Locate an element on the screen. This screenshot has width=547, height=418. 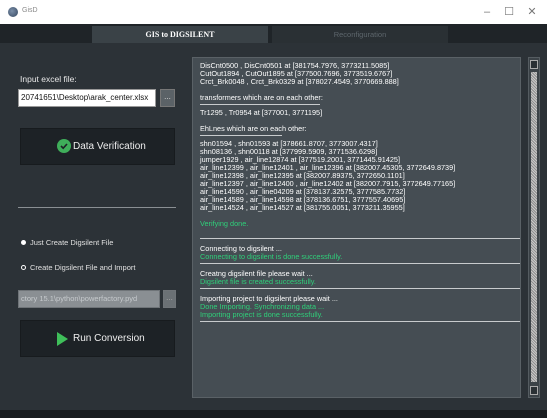
maximize-button: ☐ is located at coordinates (509, 12).